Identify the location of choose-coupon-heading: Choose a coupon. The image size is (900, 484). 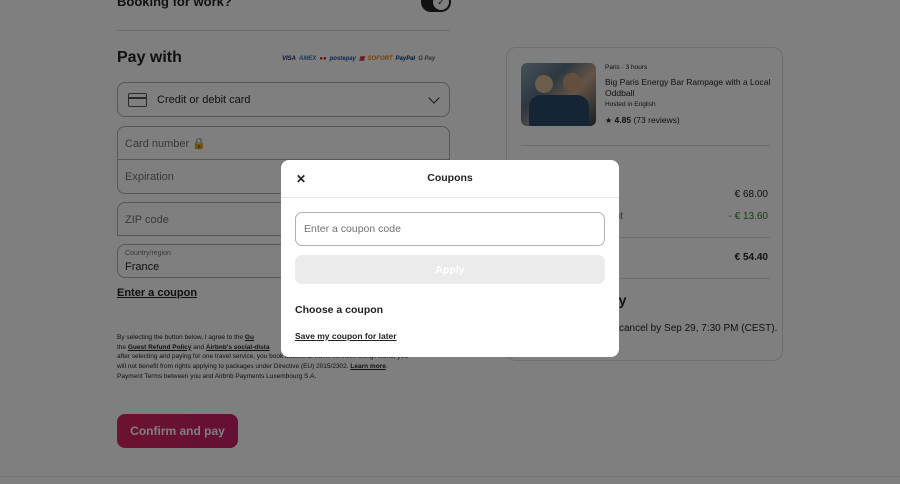
(339, 310).